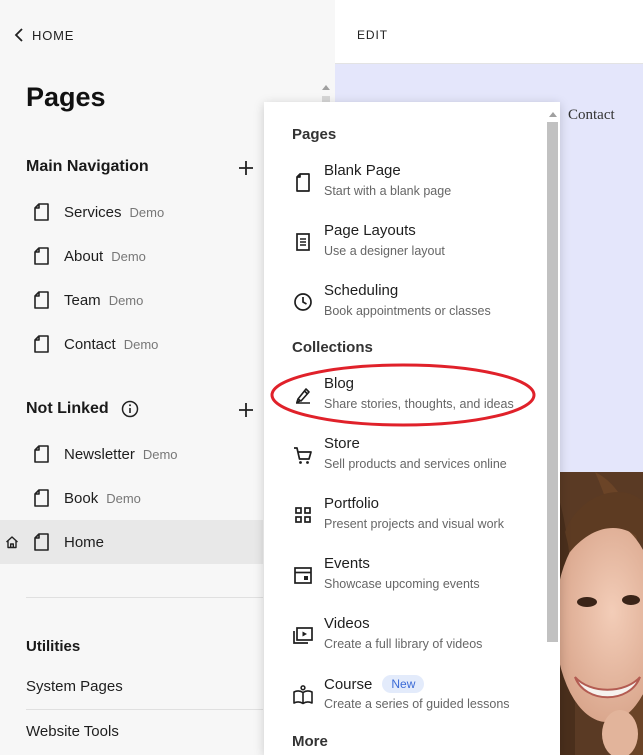 Image resolution: width=643 pixels, height=755 pixels. I want to click on menu-item-title: Page Layouts, so click(370, 230).